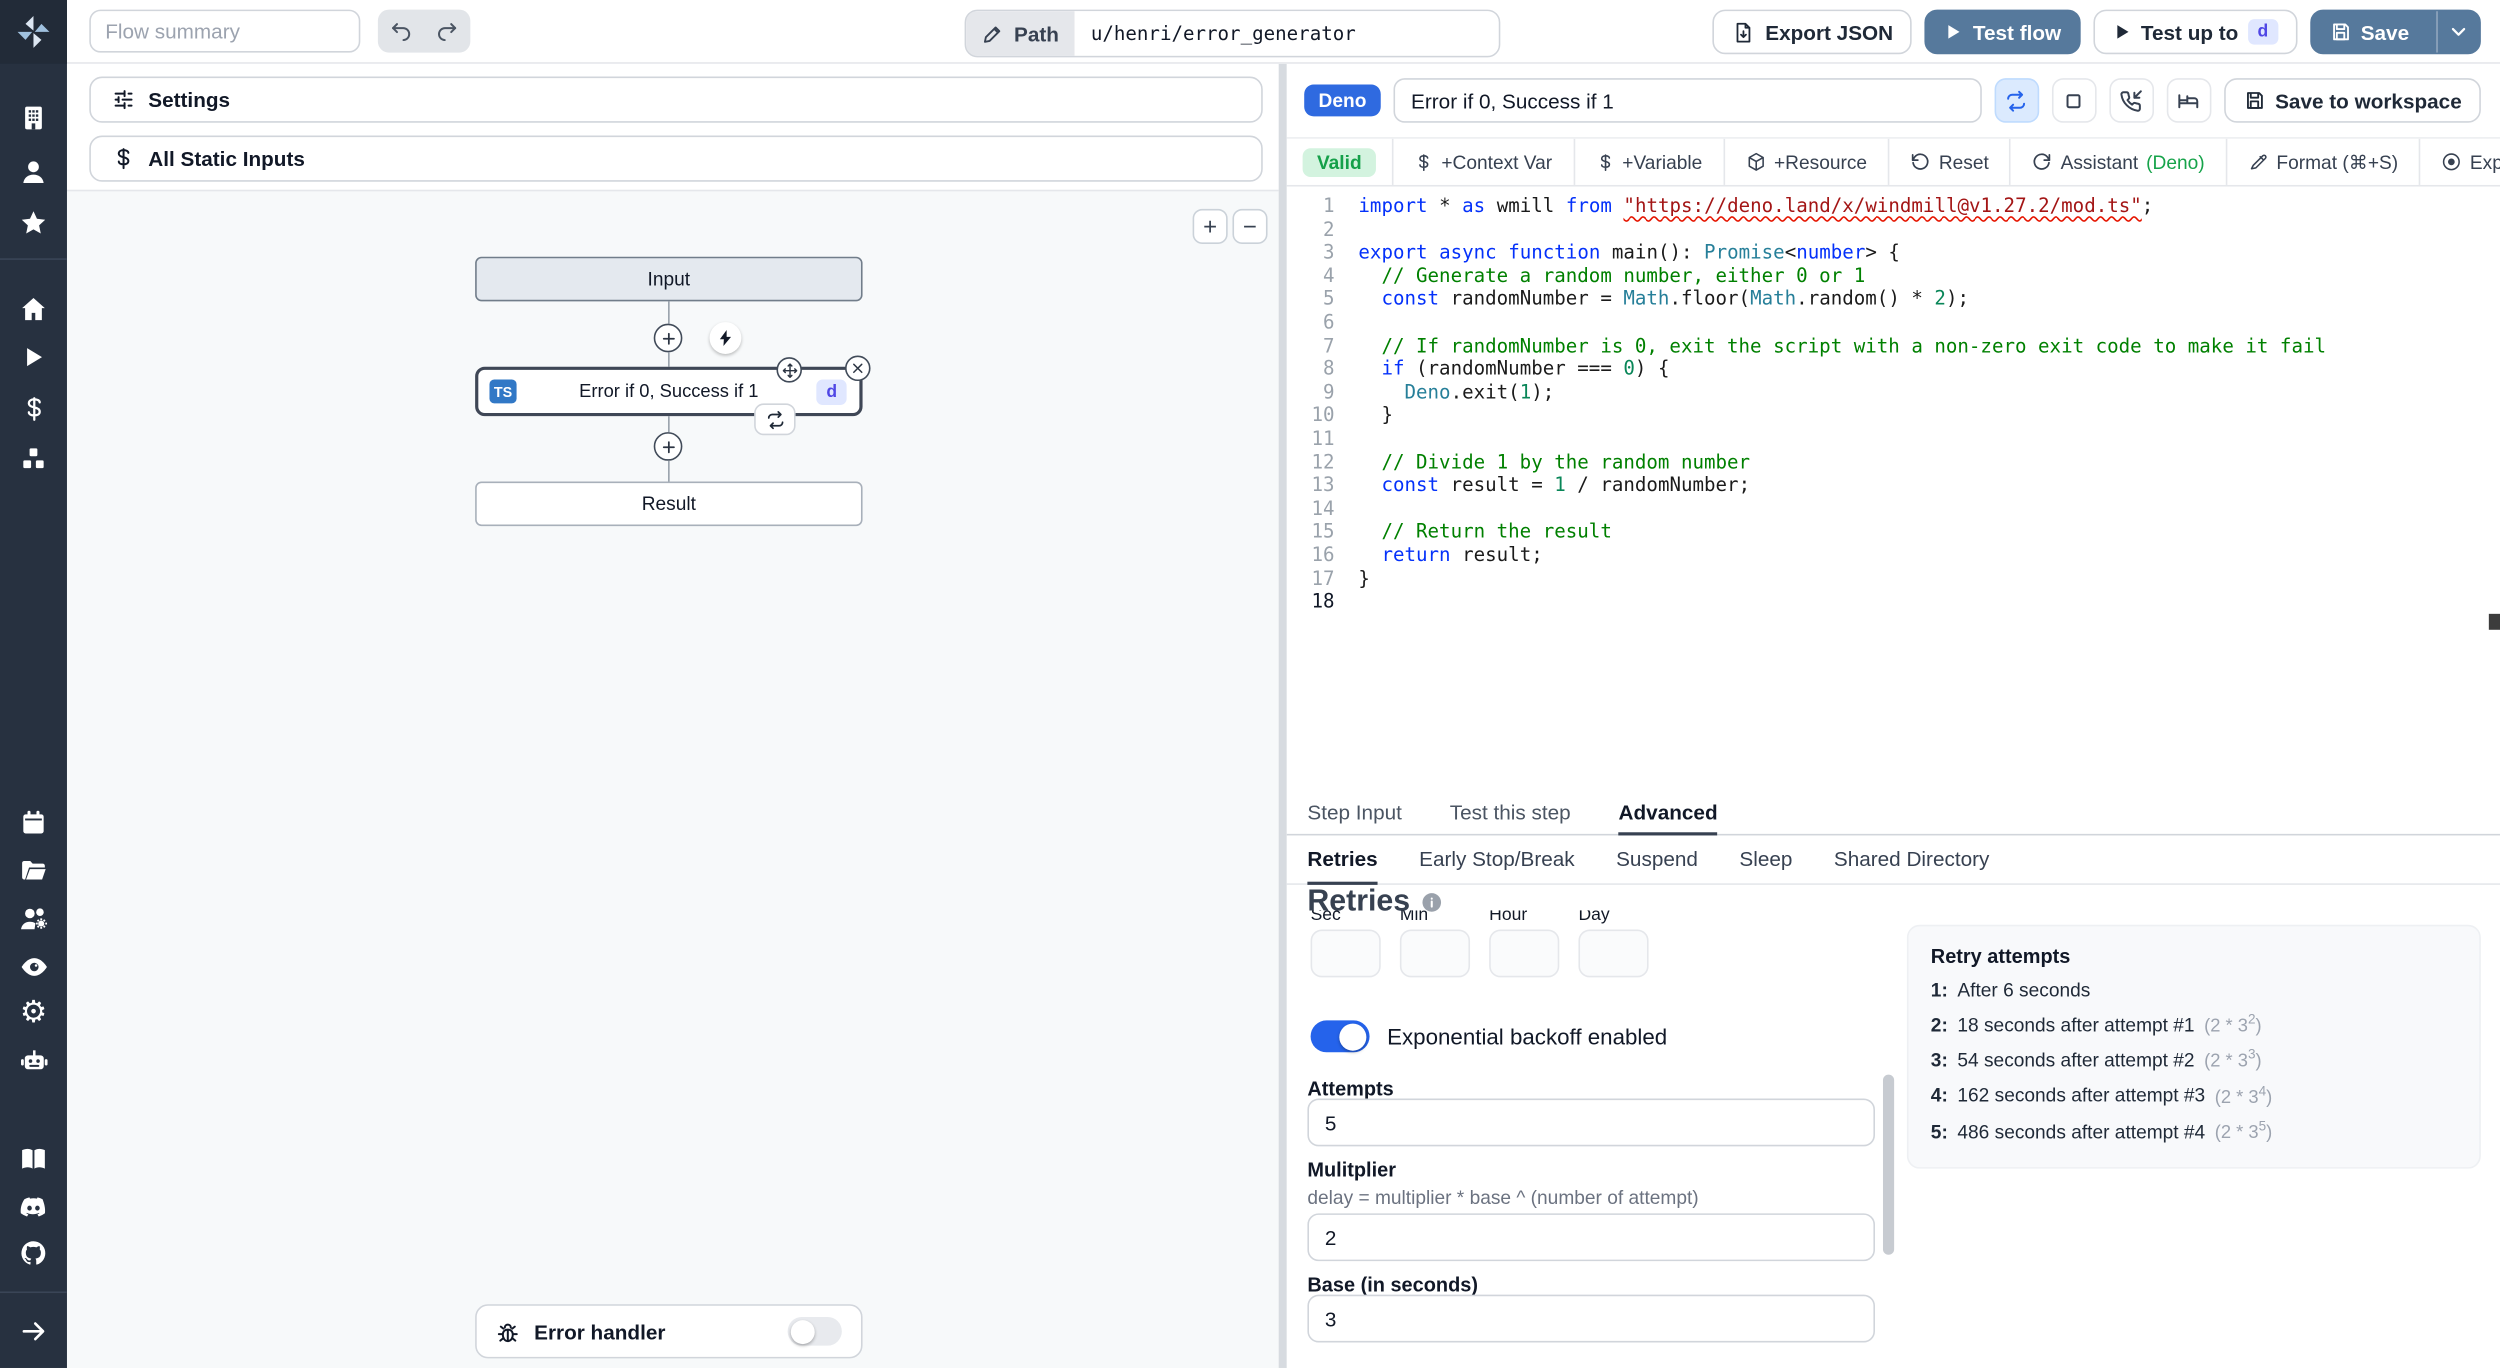 The width and height of the screenshot is (2500, 1368). What do you see at coordinates (2368, 31) in the screenshot?
I see `save-button: Save` at bounding box center [2368, 31].